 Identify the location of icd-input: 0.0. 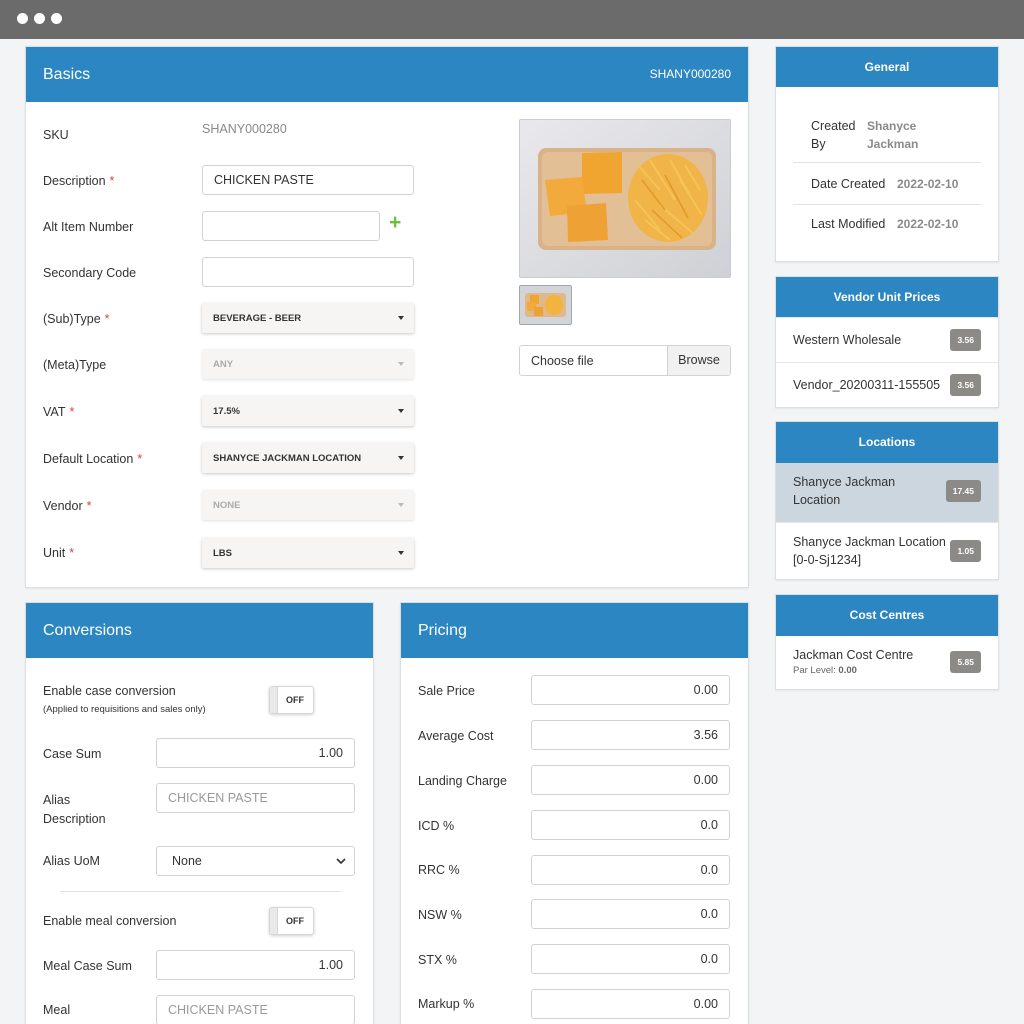
(630, 825).